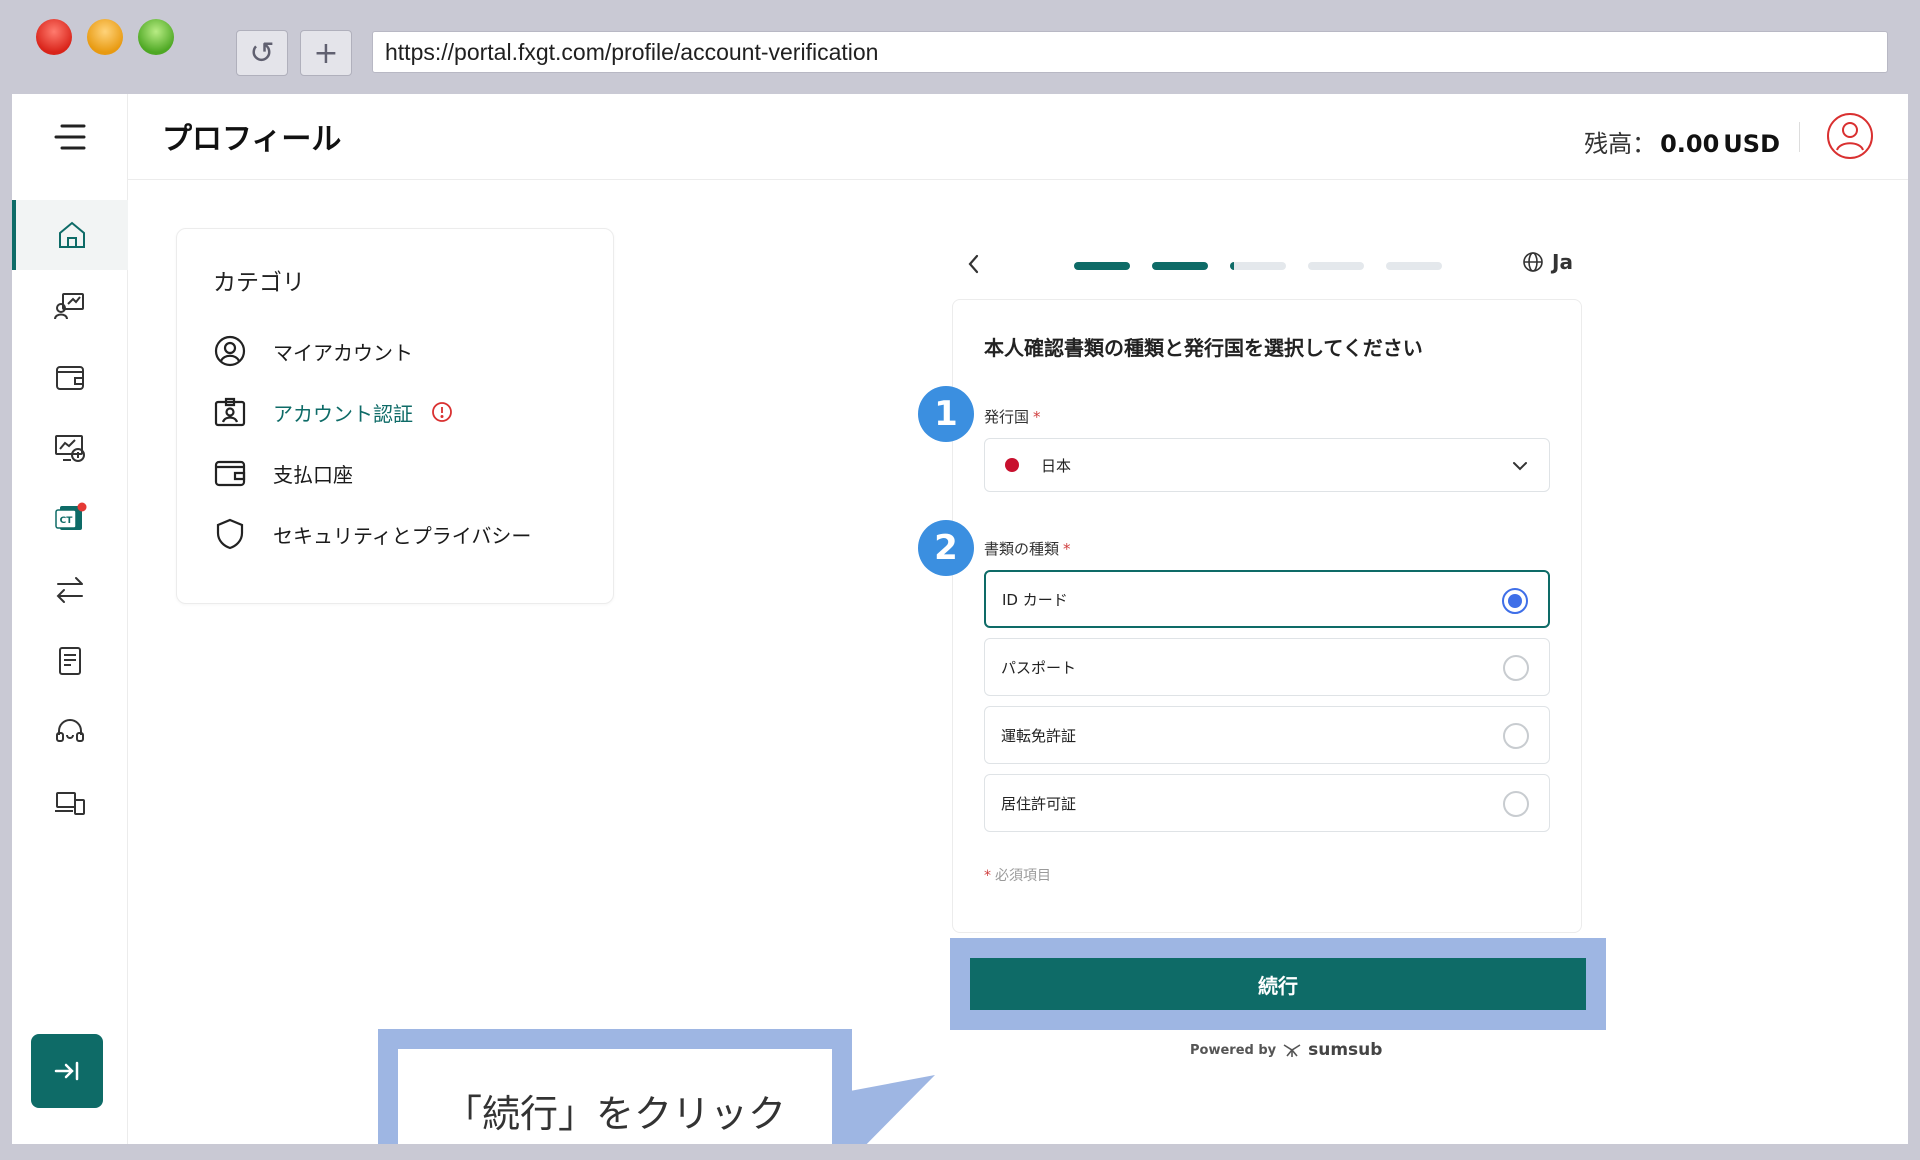  I want to click on verification-topbar: Ja, so click(1267, 264).